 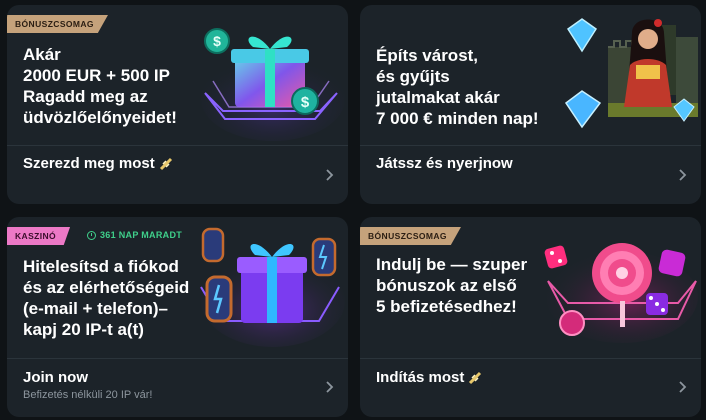 I want to click on promo-subtext: Befizetés nélküli 20 IP vár!, so click(x=88, y=395).